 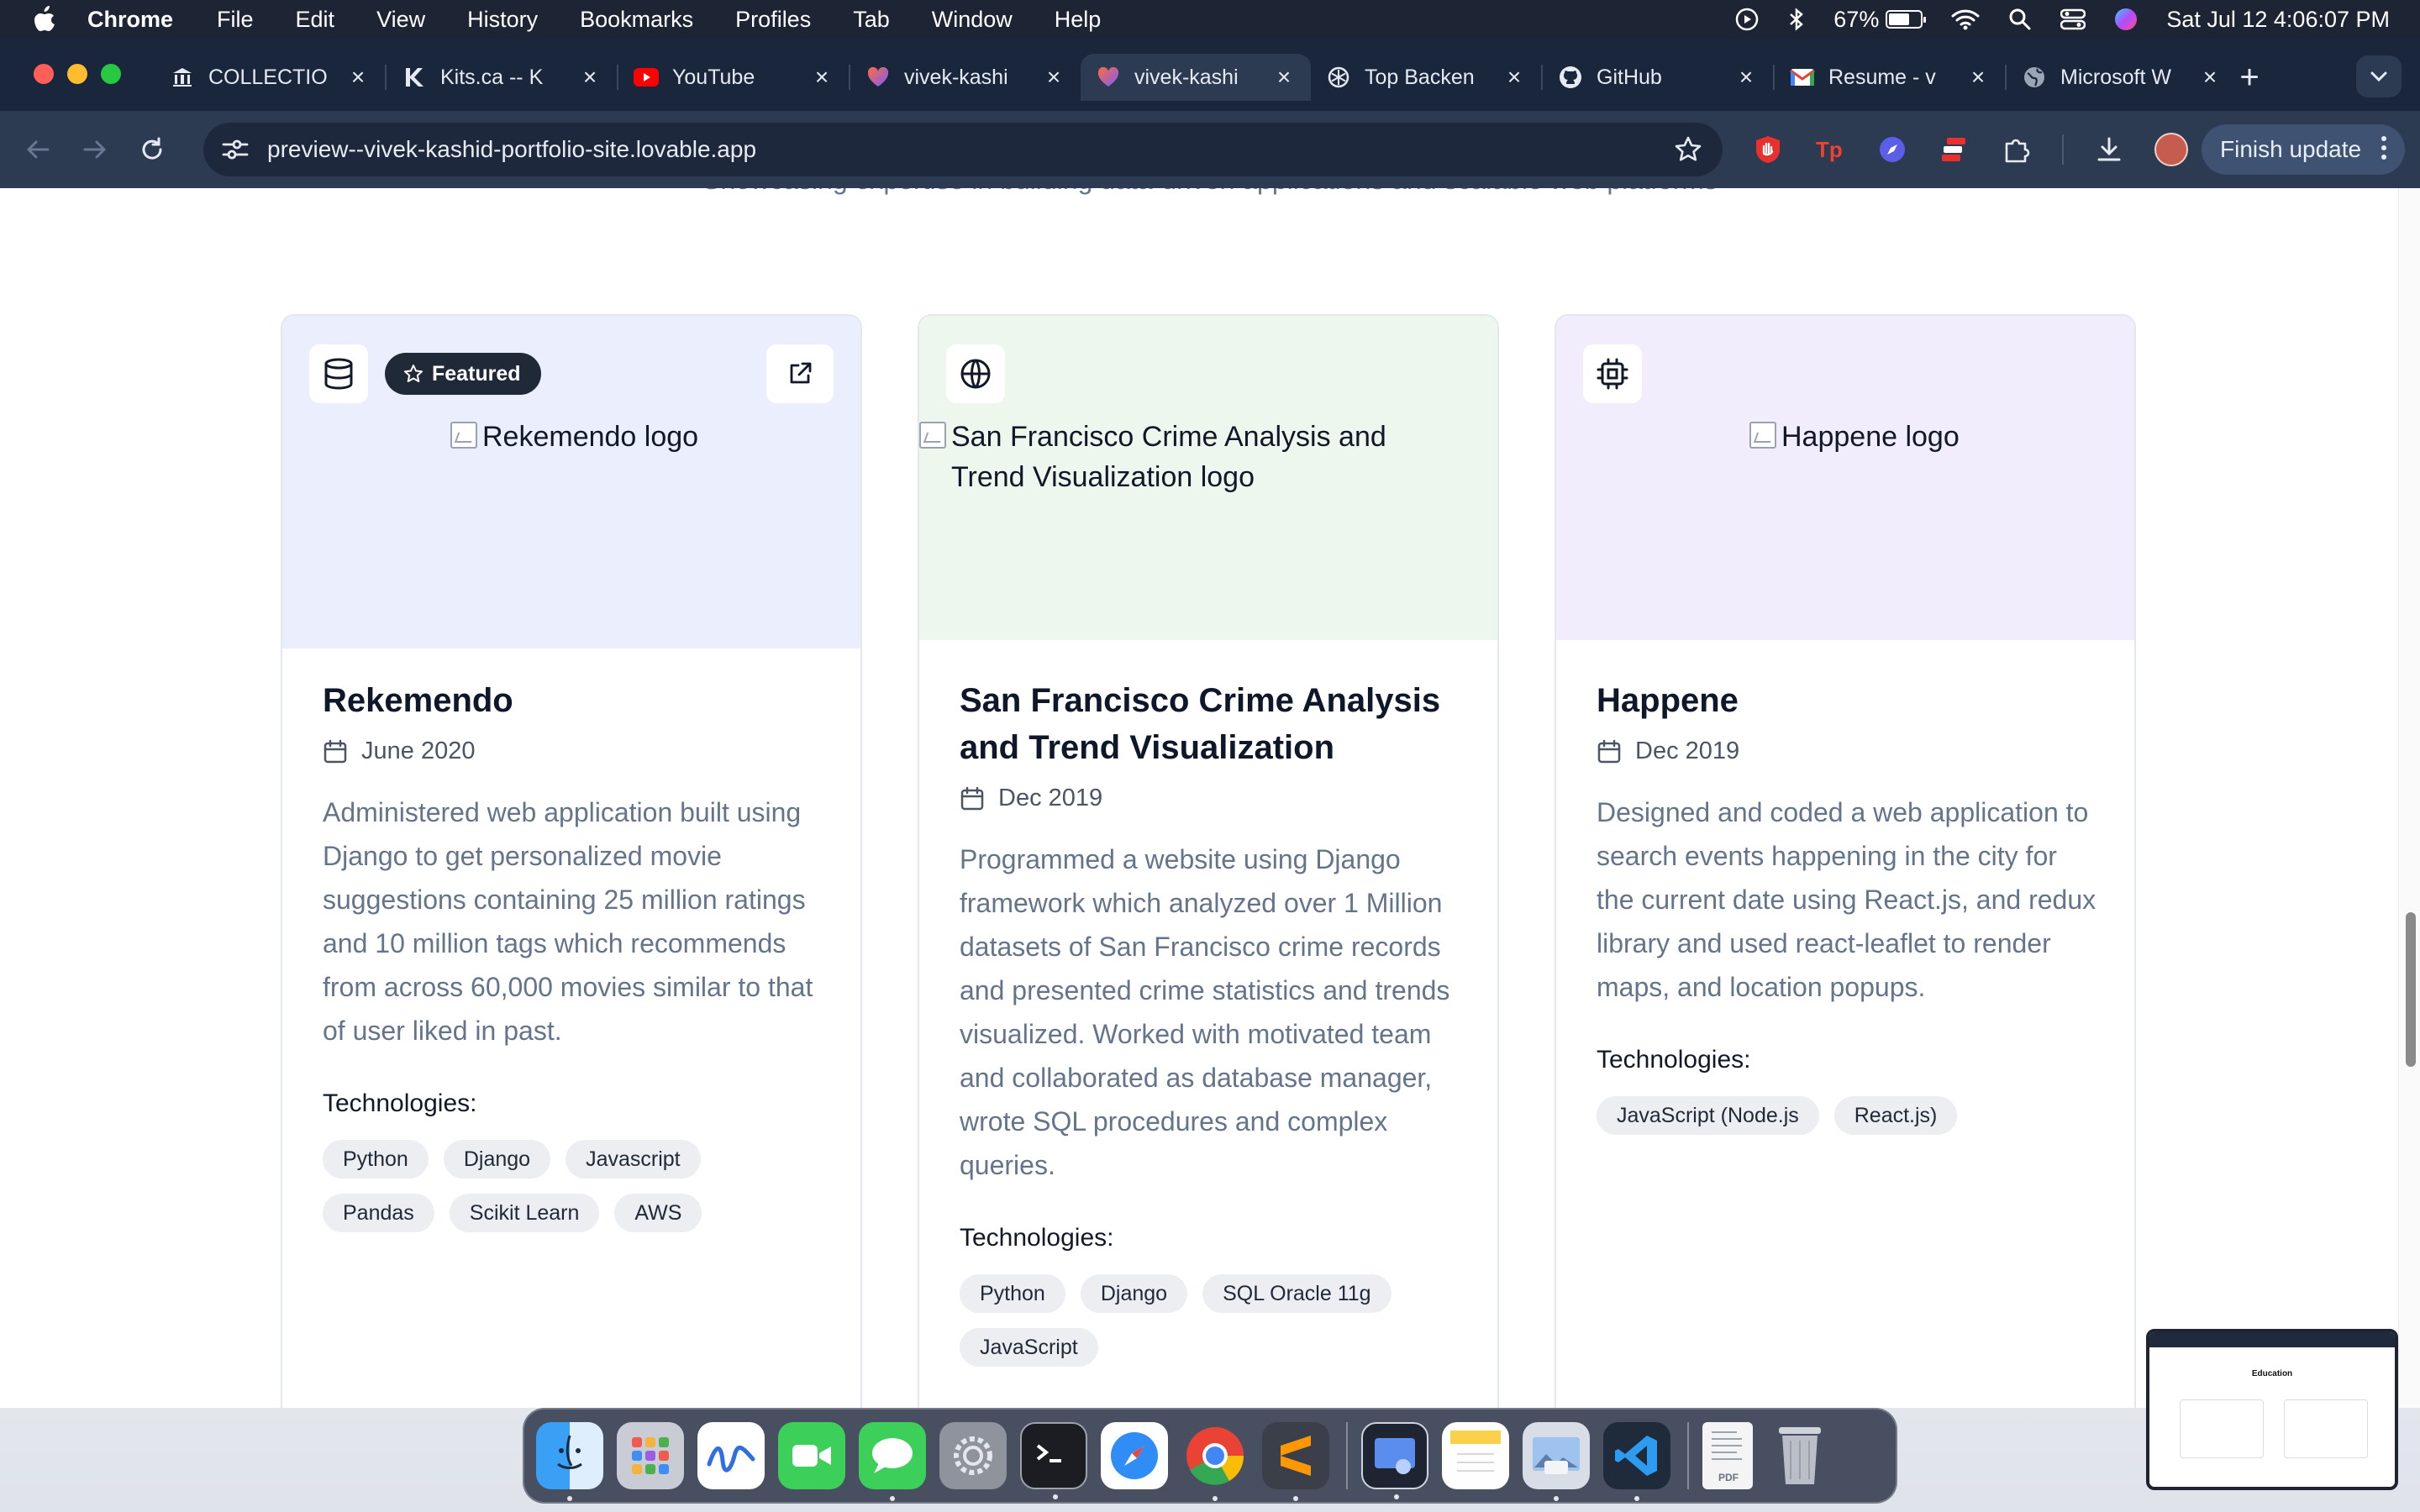 What do you see at coordinates (2249, 77) in the screenshot?
I see `new-tab-button: +` at bounding box center [2249, 77].